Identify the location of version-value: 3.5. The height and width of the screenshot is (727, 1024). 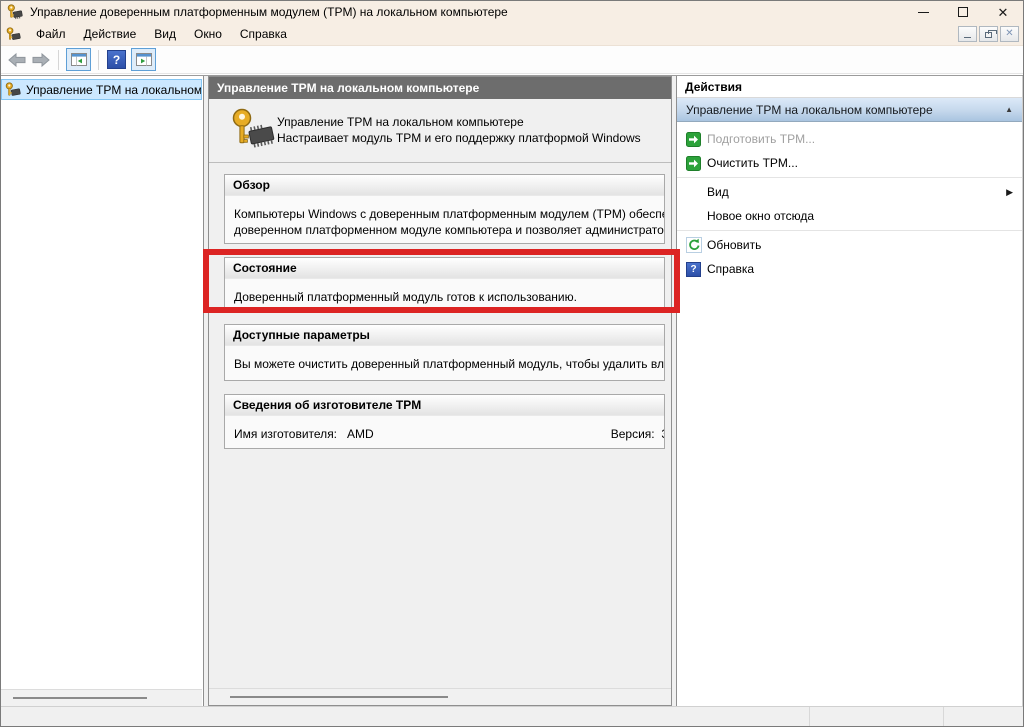
(662, 434).